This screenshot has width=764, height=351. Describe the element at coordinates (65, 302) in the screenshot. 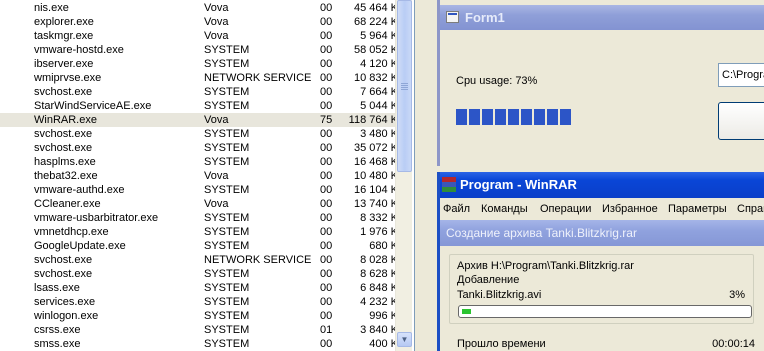

I see `process-name: services.exe` at that location.